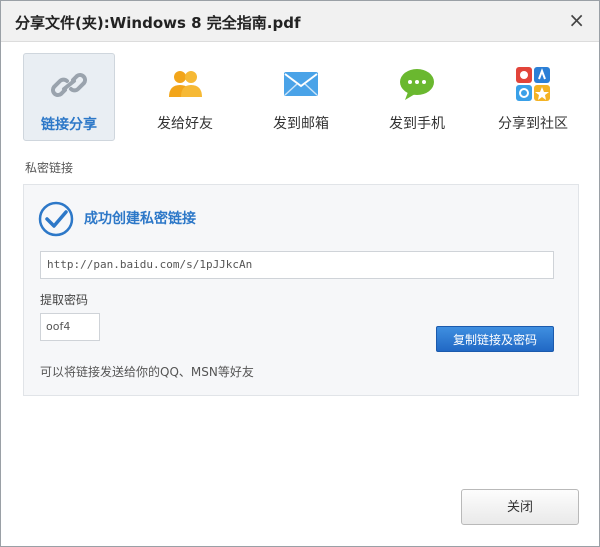 The image size is (600, 547). What do you see at coordinates (69, 85) in the screenshot?
I see `link-icon` at bounding box center [69, 85].